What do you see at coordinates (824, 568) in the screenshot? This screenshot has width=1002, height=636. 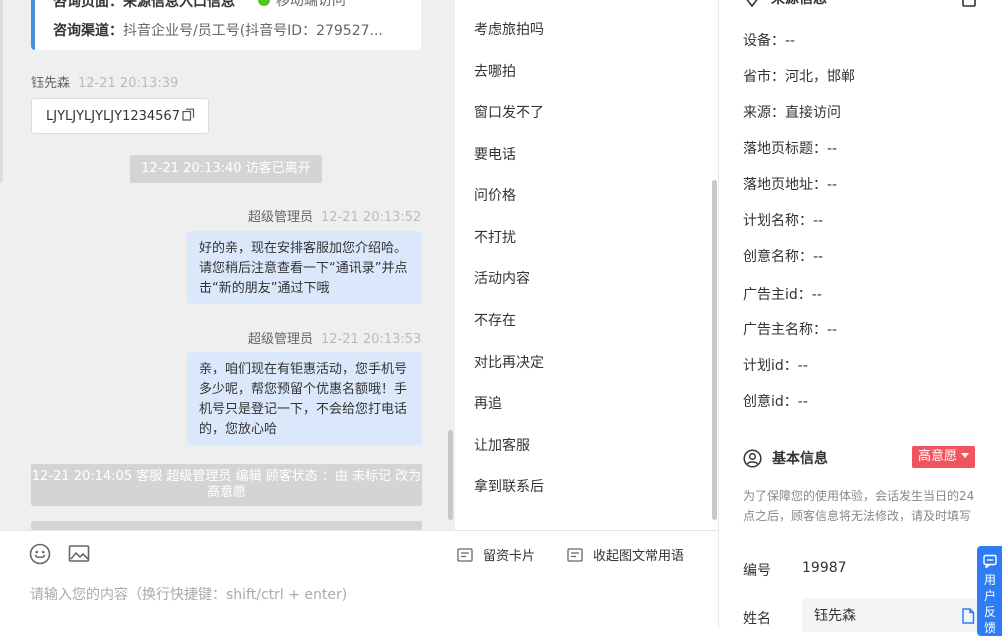 I see `id-value: 19987` at bounding box center [824, 568].